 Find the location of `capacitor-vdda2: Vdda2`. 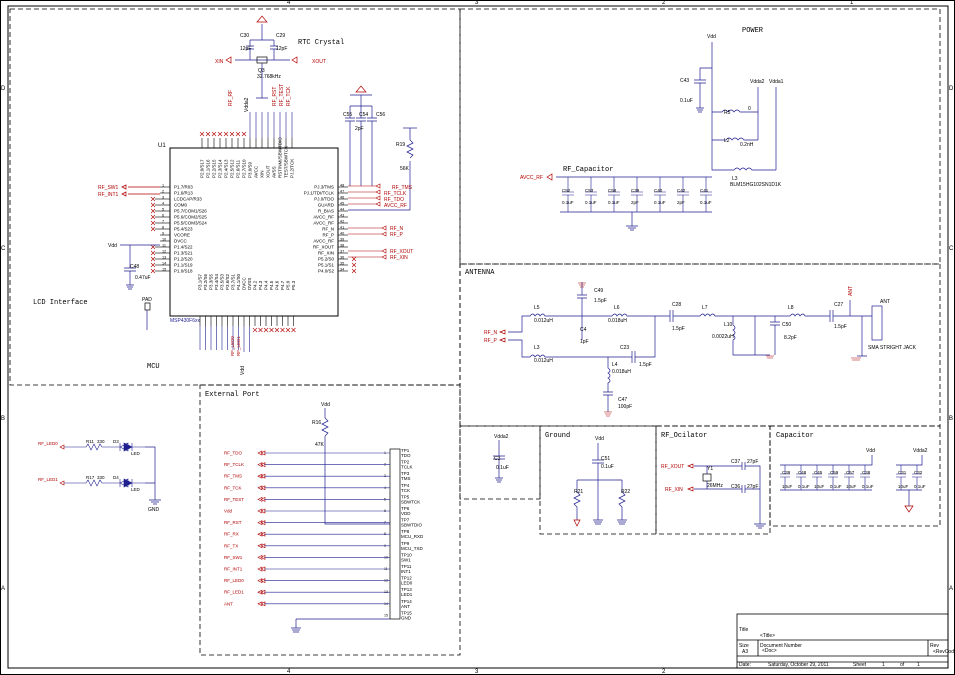

capacitor-vdda2: Vdda2 is located at coordinates (920, 451).